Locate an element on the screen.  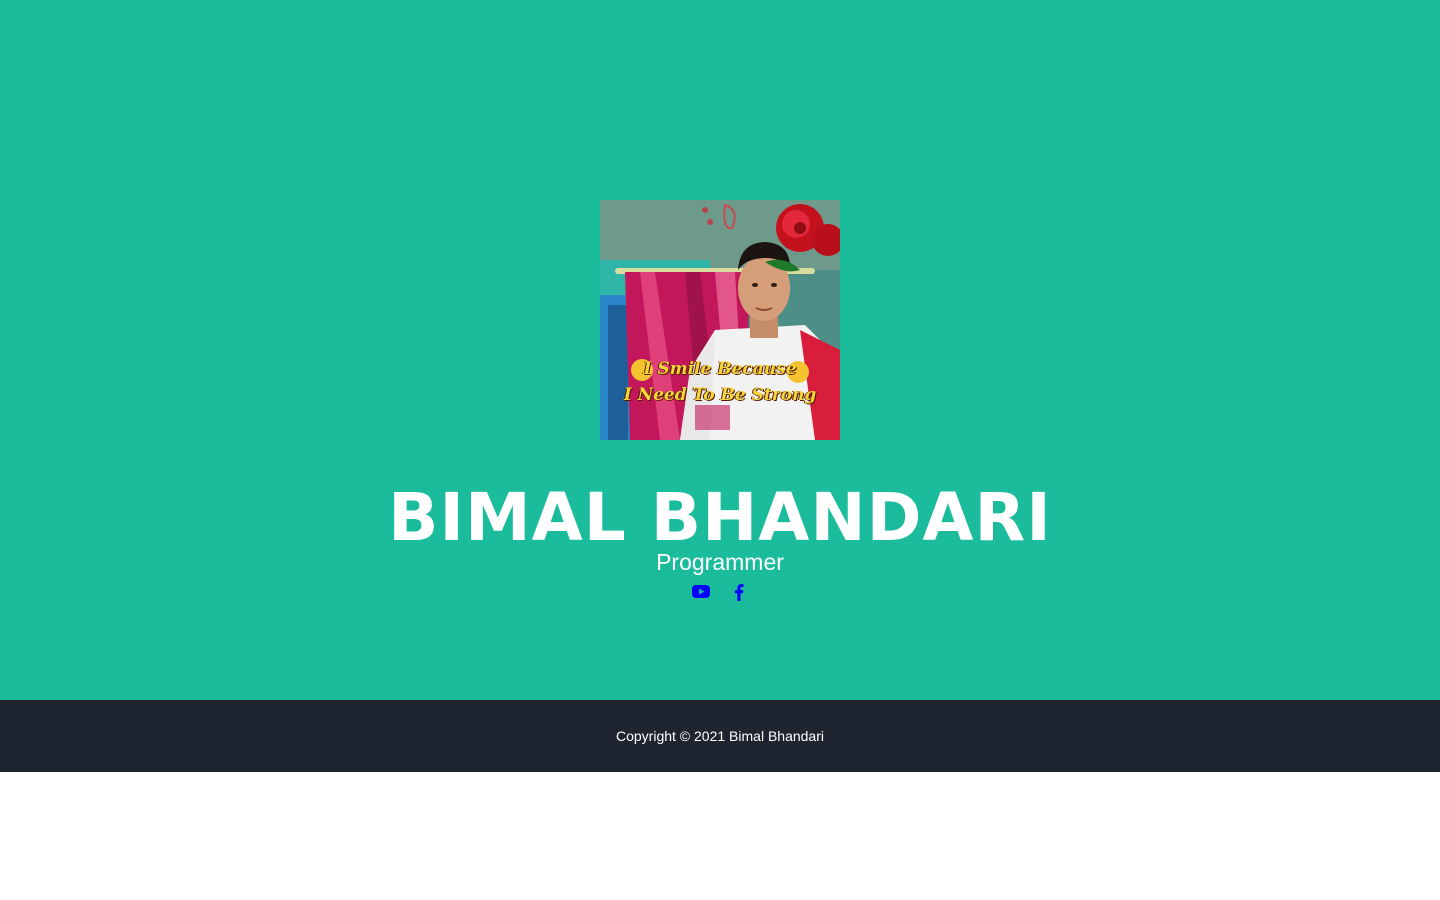
photo-caption-line2: I Need To Be Strong is located at coordinates (720, 395).